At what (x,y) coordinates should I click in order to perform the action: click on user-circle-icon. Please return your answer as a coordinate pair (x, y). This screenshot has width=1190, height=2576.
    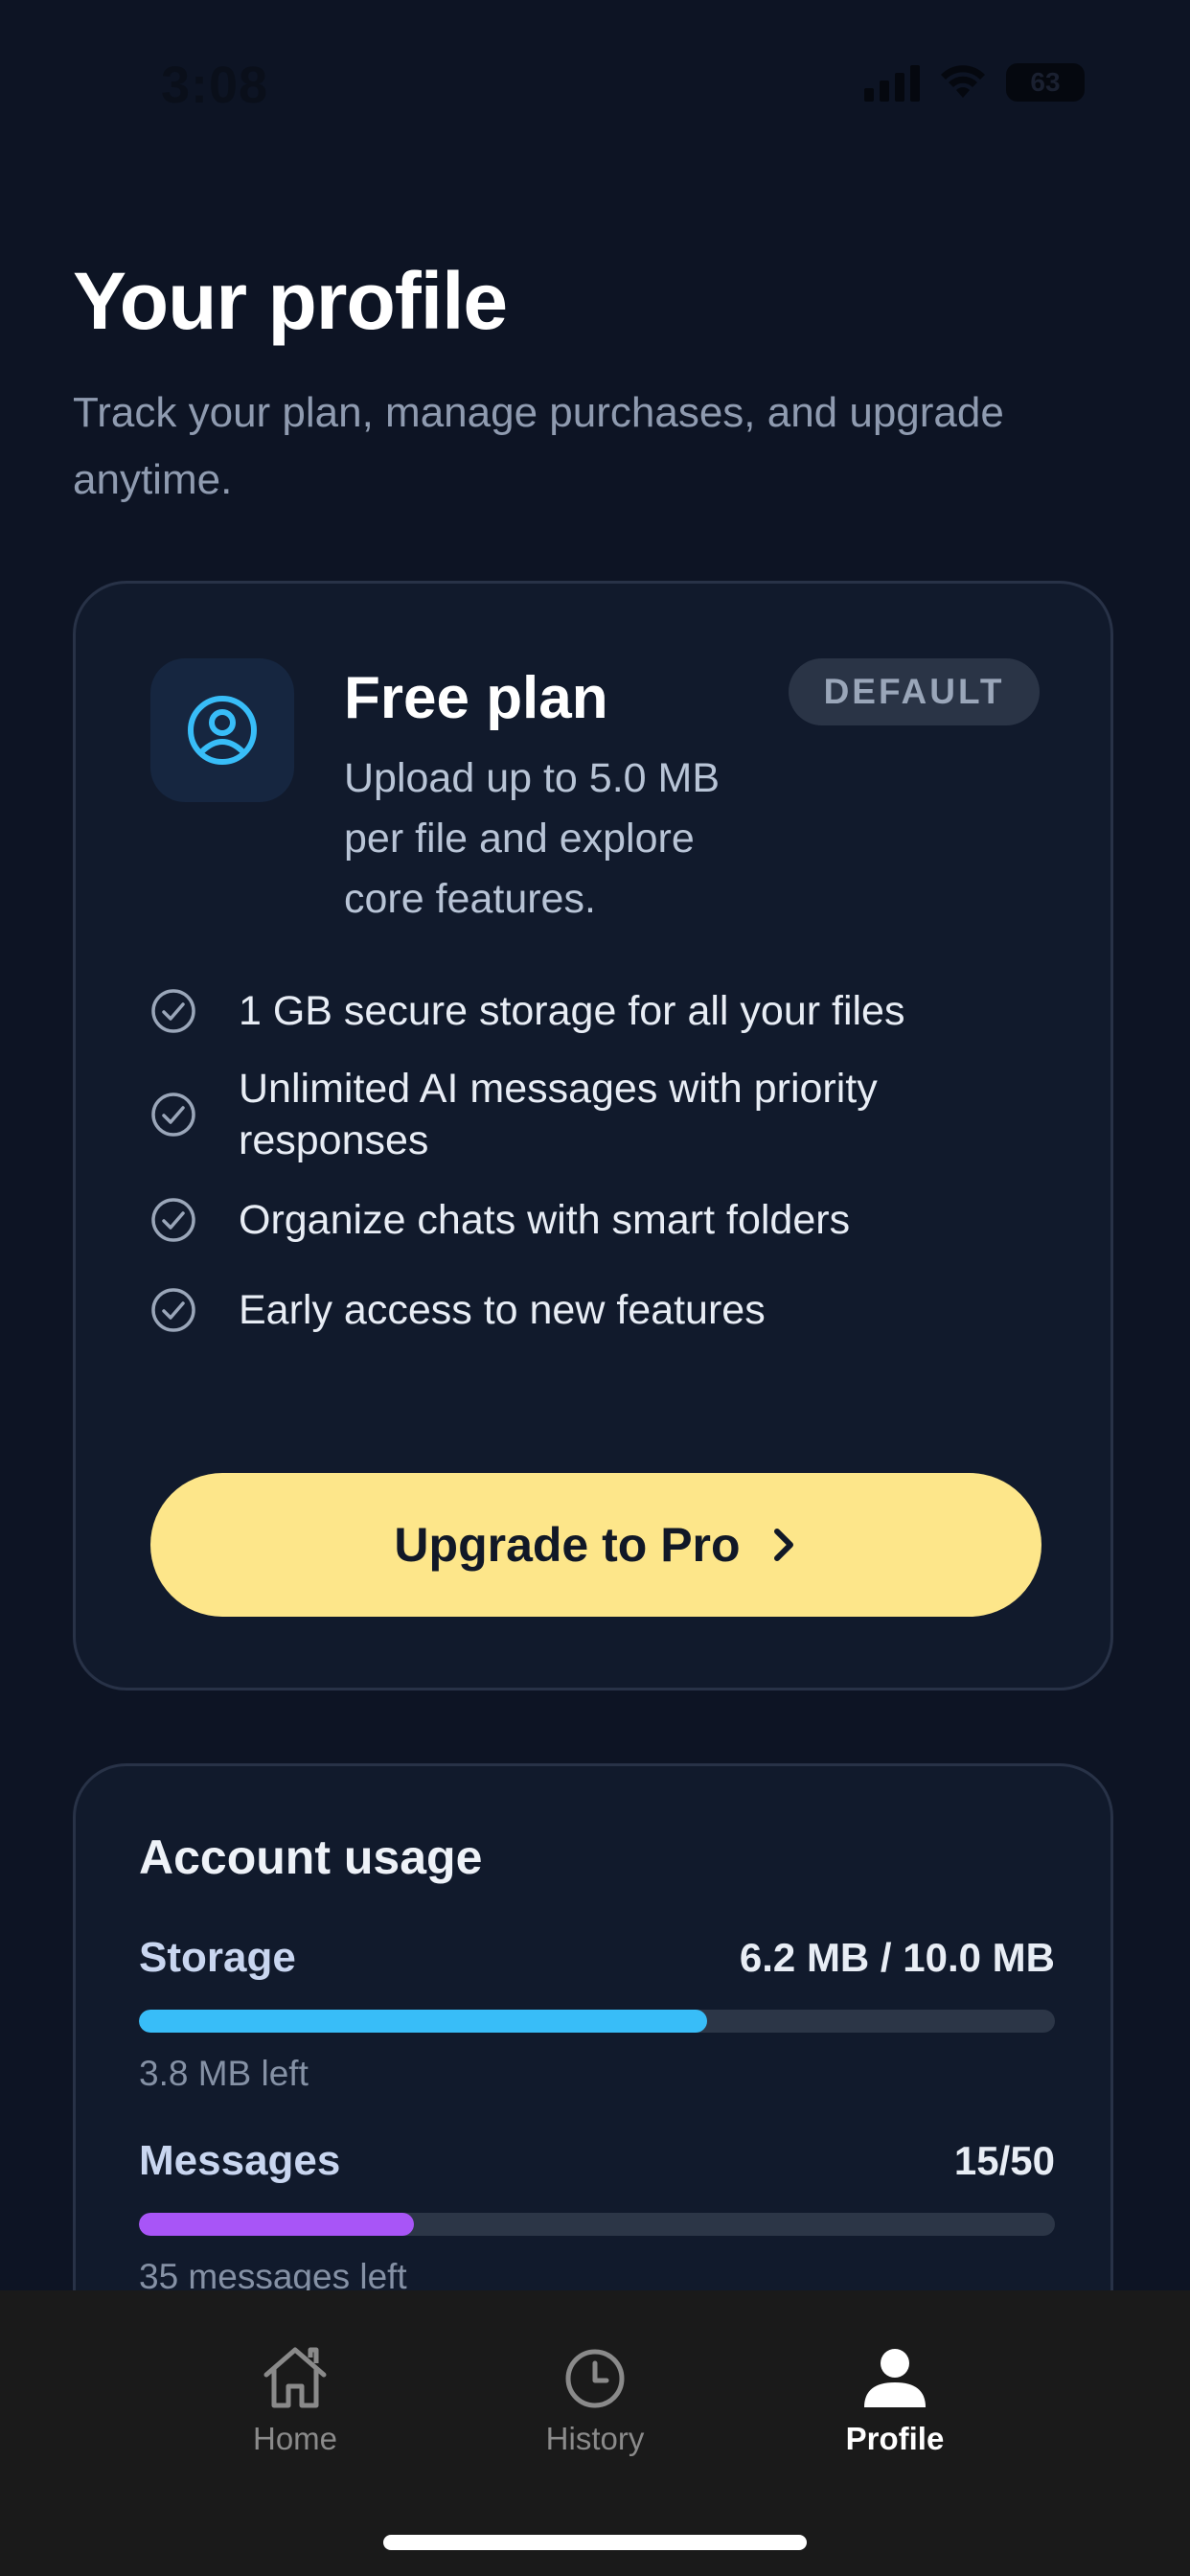
    Looking at the image, I should click on (222, 730).